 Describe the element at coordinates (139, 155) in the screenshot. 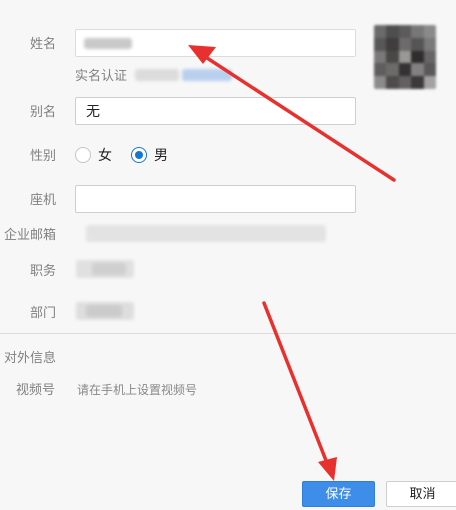

I see `gender-male-radio` at that location.